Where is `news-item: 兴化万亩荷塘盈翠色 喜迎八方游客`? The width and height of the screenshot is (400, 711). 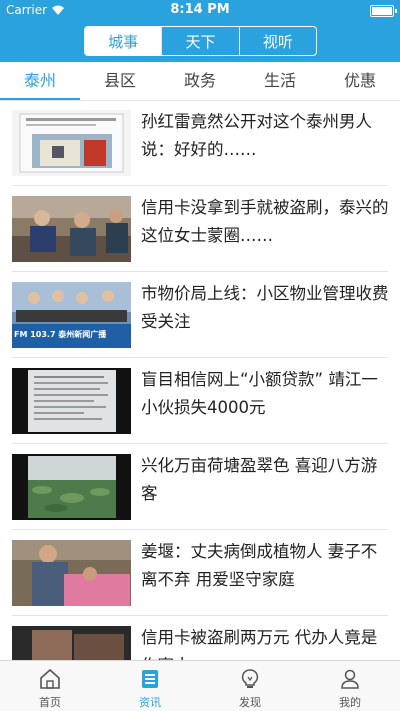 news-item: 兴化万亩荷塘盈翠色 喜迎八方游客 is located at coordinates (200, 487).